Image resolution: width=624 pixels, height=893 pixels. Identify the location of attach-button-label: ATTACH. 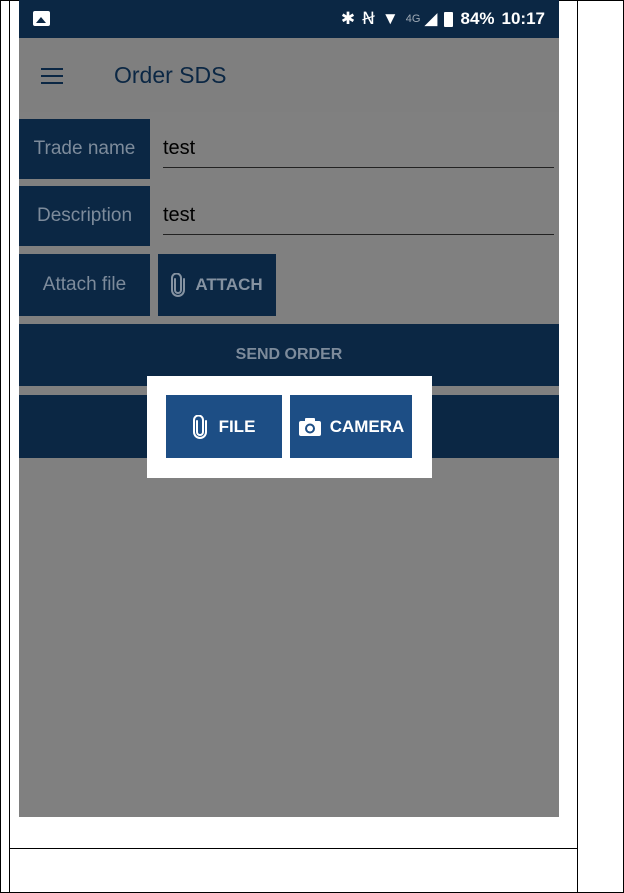
(229, 284).